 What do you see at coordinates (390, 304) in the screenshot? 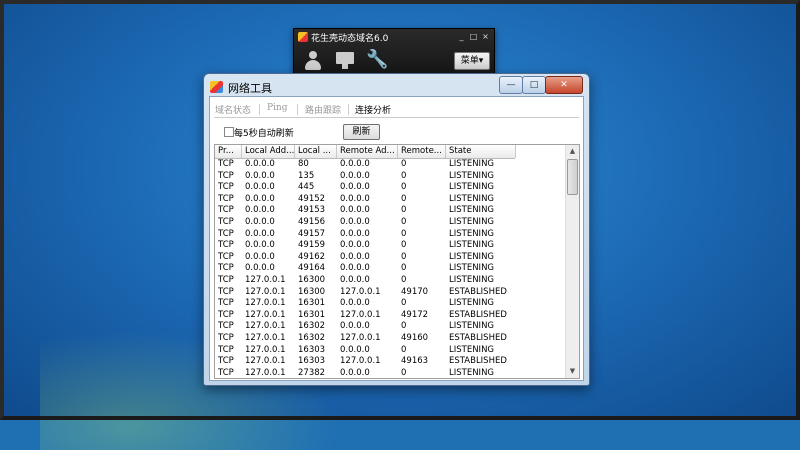
I see `table-row: TCP 127.0.0.1 16301 0.0.0.0 0 LISTENING` at bounding box center [390, 304].